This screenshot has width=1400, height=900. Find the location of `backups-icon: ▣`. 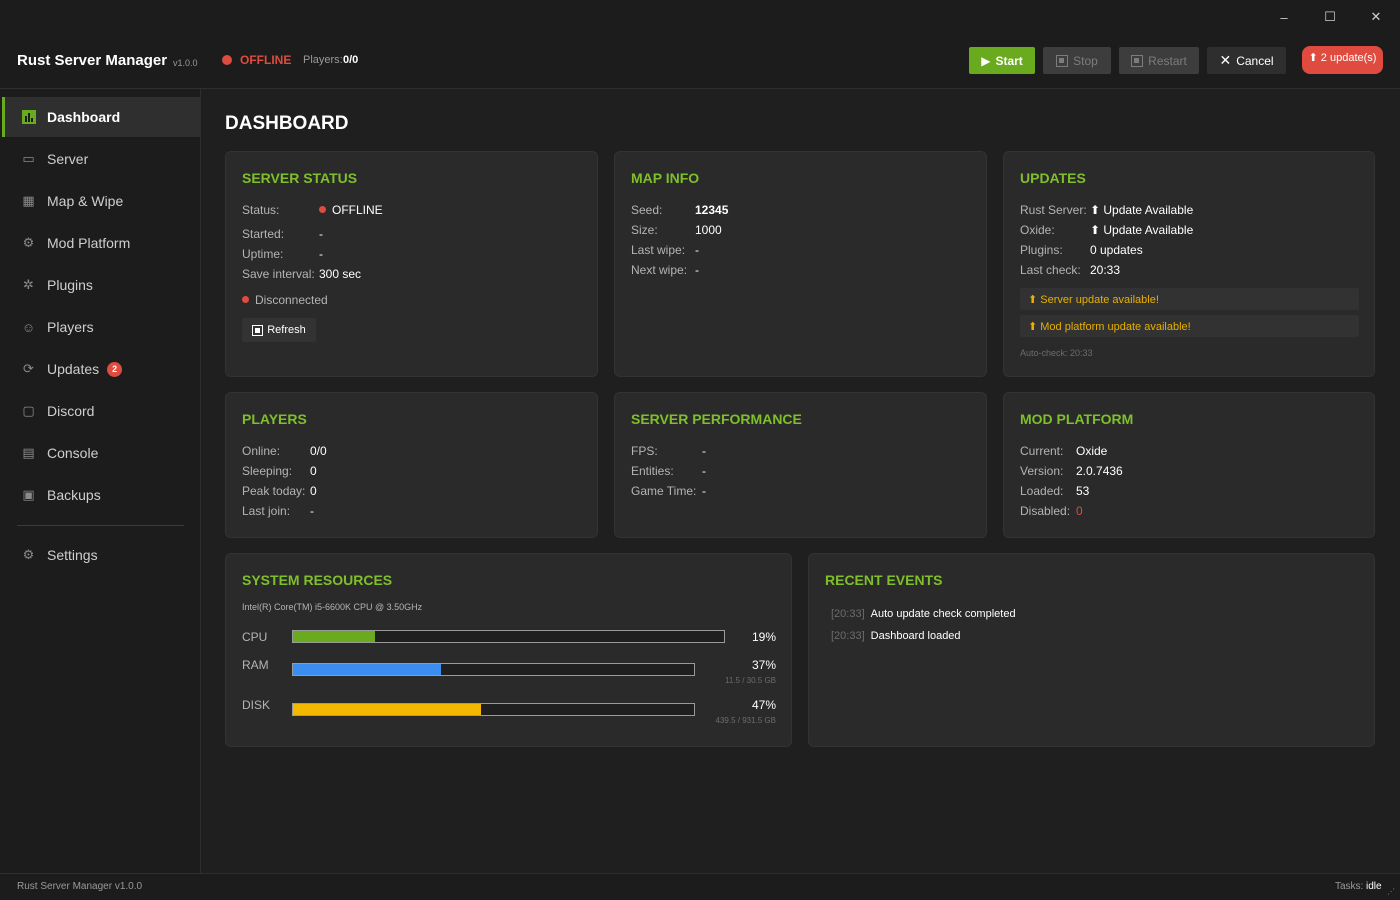

backups-icon: ▣ is located at coordinates (28, 494).